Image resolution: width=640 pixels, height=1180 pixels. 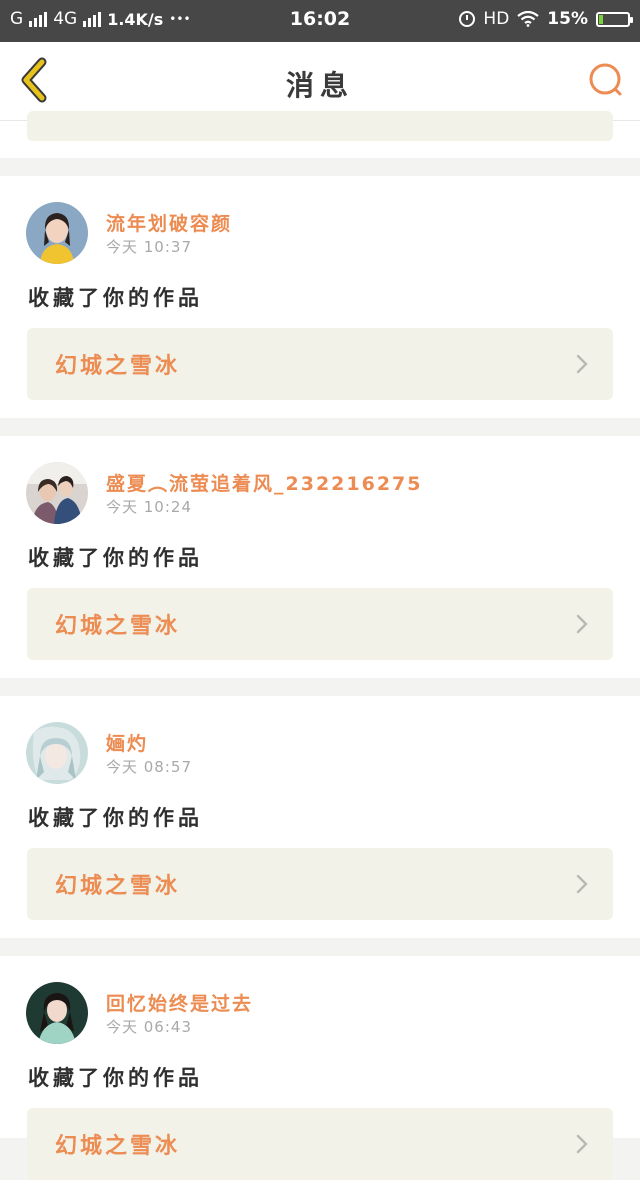 What do you see at coordinates (169, 222) in the screenshot?
I see `username: 流年划破容颜` at bounding box center [169, 222].